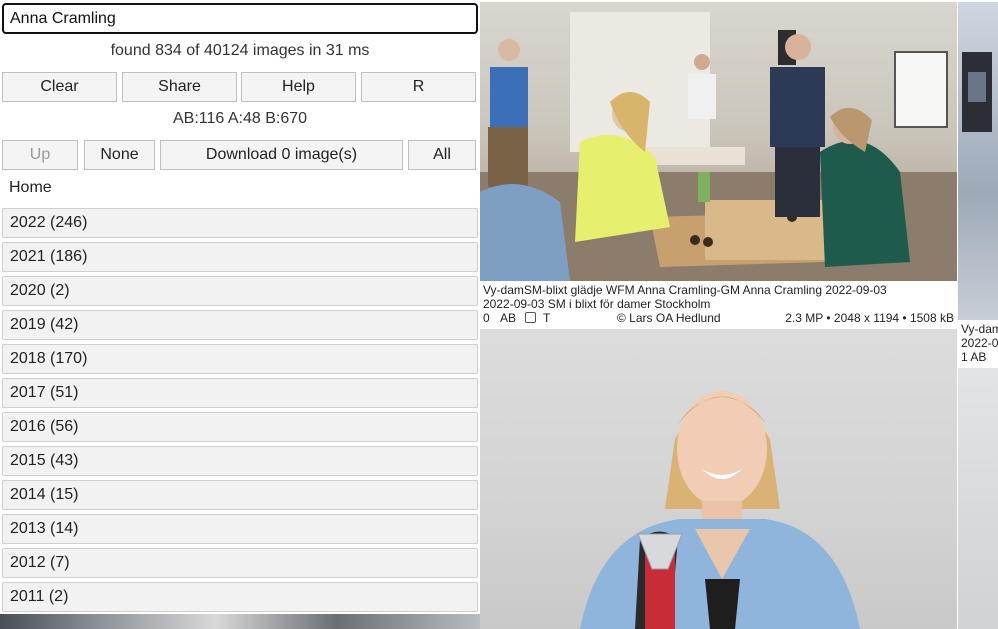 The width and height of the screenshot is (998, 629). Describe the element at coordinates (869, 318) in the screenshot. I see `image-size-info: 2.3 MP • 2048 x 1194 • 1508 kB` at that location.